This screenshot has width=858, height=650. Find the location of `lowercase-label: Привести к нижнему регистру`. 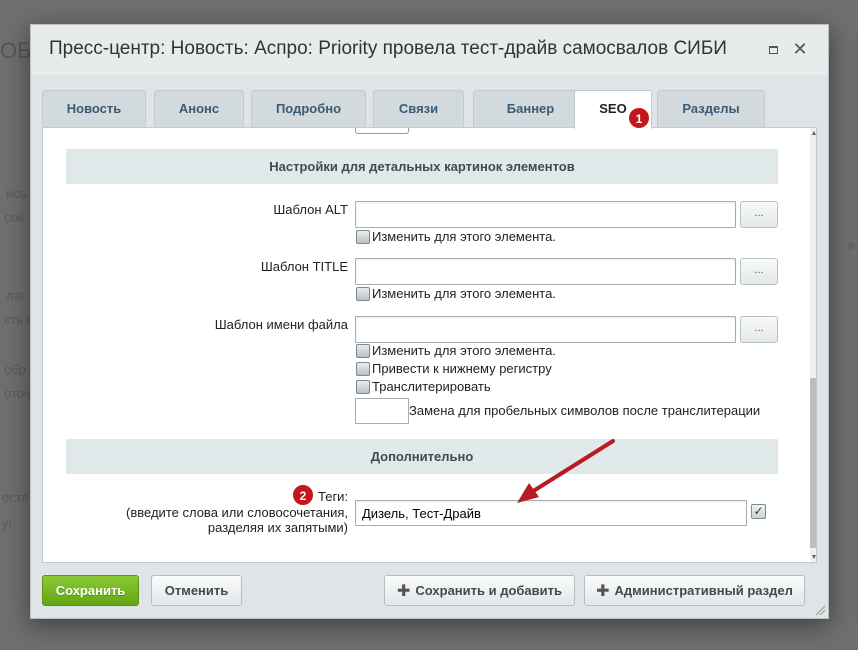

lowercase-label: Привести к нижнему регистру is located at coordinates (462, 368).